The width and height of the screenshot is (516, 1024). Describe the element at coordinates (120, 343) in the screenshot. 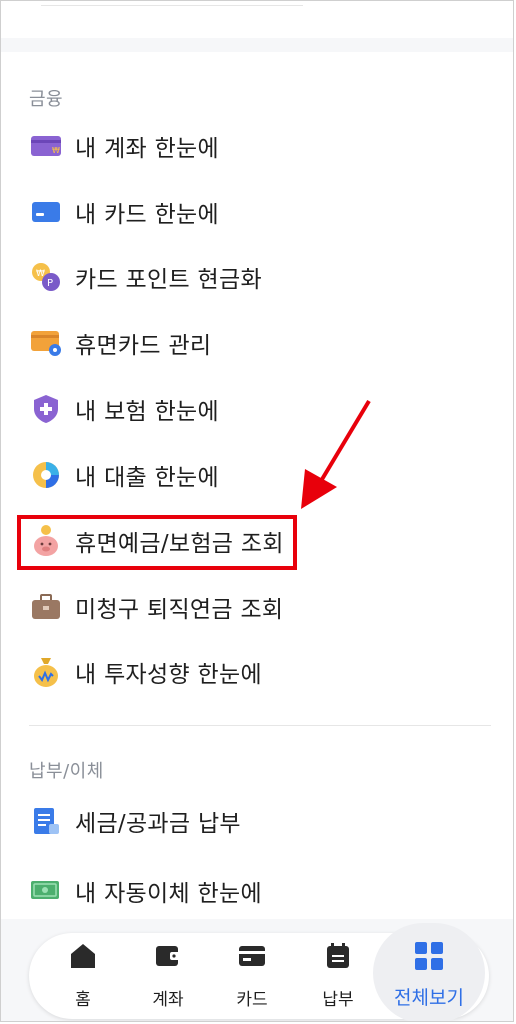

I see `menu-item-dormant-card: 휴면카드 관리` at that location.